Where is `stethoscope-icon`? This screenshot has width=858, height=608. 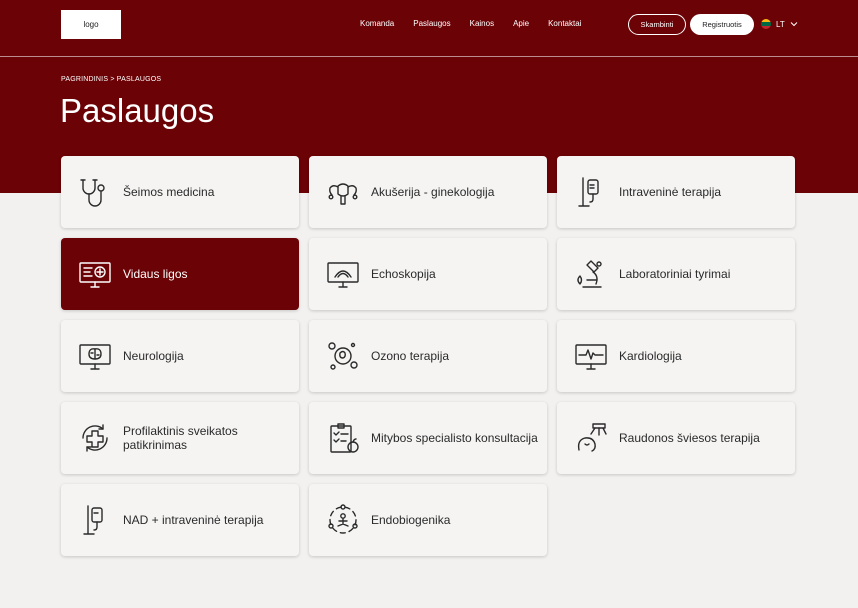
stethoscope-icon is located at coordinates (95, 192).